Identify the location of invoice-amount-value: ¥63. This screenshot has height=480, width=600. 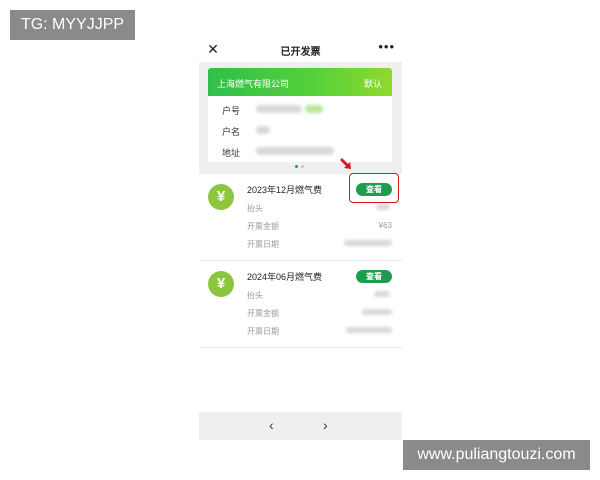
(385, 225).